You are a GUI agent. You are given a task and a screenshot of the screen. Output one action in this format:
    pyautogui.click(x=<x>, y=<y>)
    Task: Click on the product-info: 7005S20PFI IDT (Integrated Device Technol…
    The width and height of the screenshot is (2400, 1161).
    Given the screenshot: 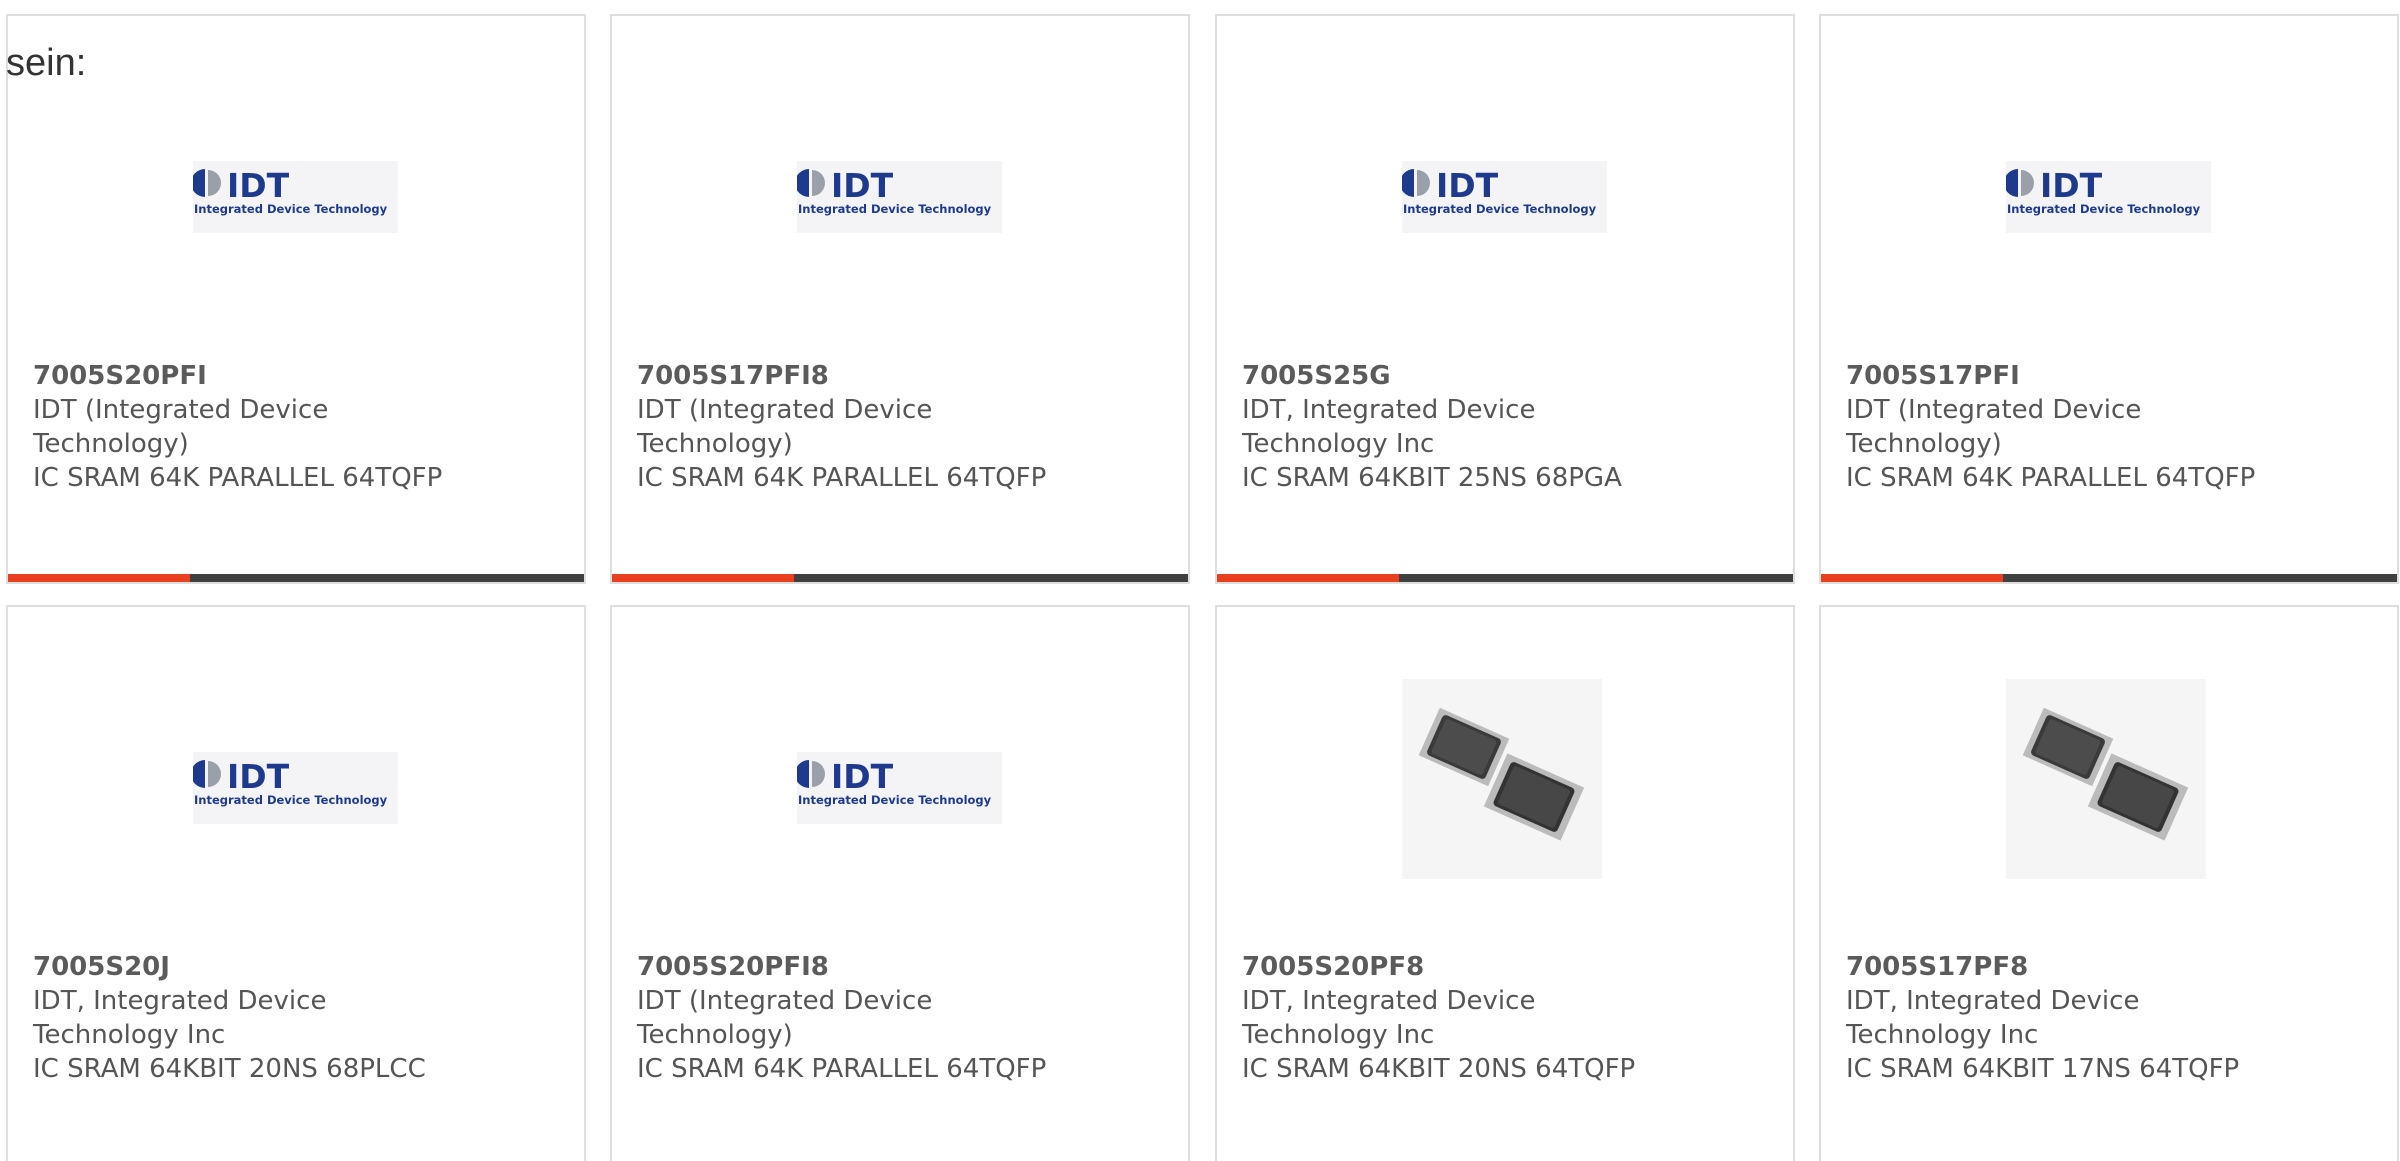 What is the action you would take?
    pyautogui.click(x=273, y=427)
    